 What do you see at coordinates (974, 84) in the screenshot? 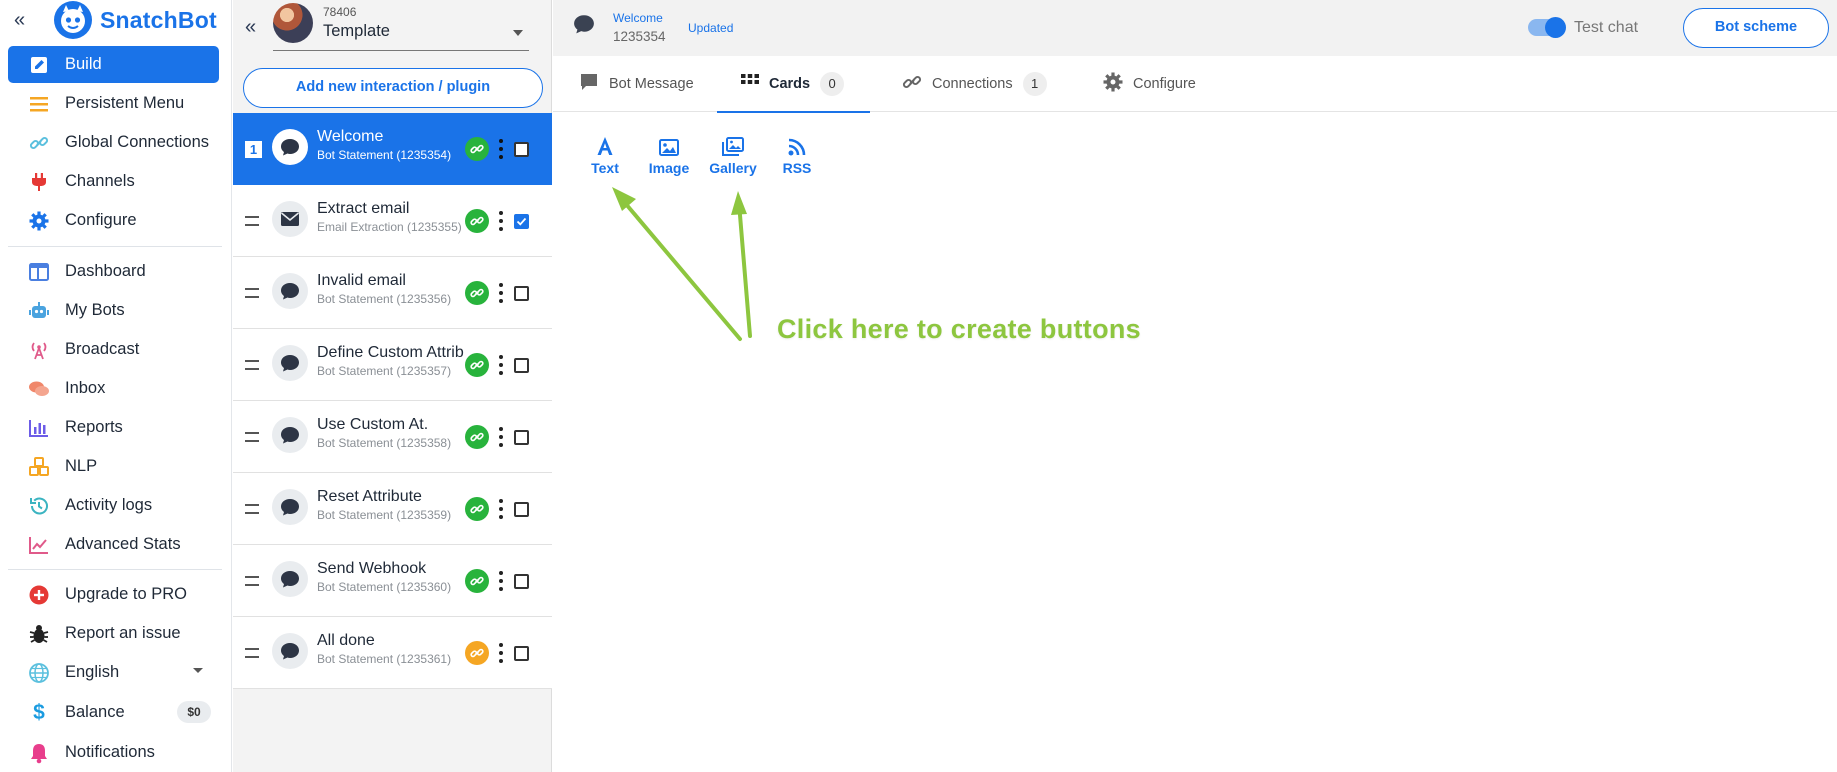
I see `tab-connections: Connections 1` at bounding box center [974, 84].